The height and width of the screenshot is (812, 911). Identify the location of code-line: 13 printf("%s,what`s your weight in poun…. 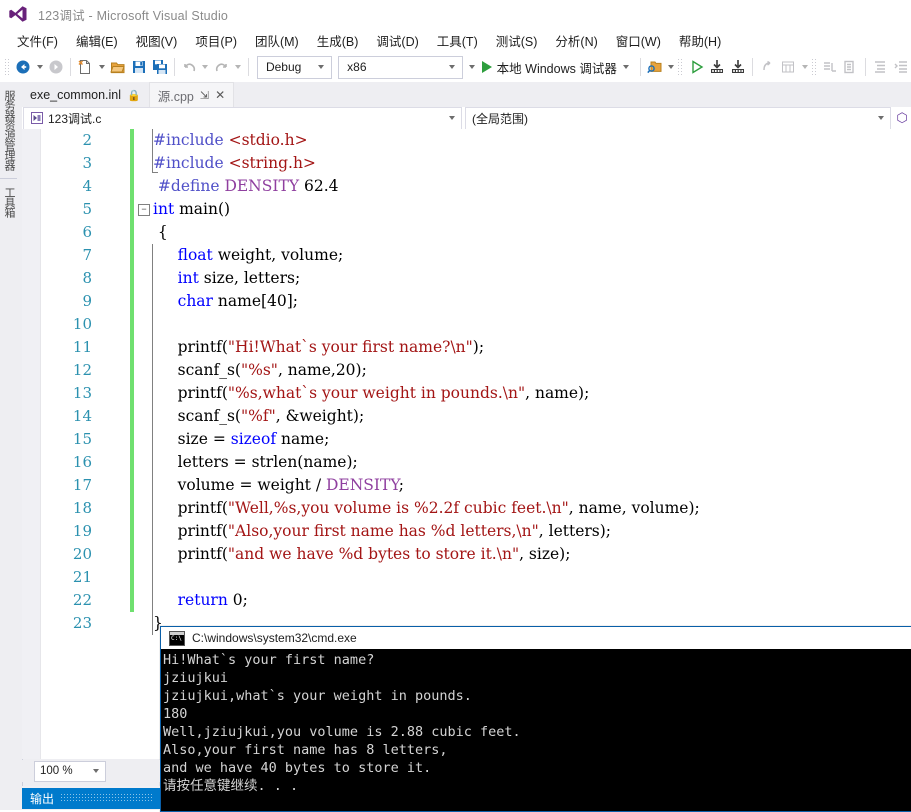
(466, 393).